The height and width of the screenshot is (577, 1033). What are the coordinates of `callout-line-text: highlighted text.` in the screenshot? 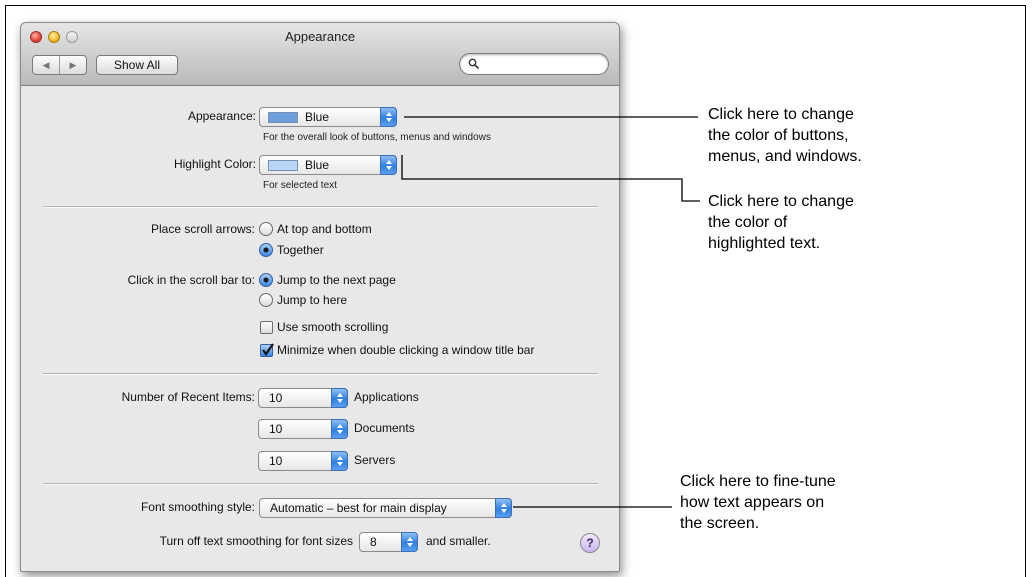 It's located at (764, 243).